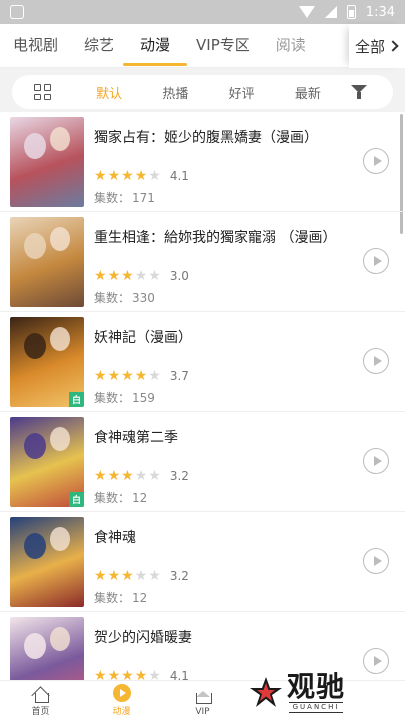  Describe the element at coordinates (175, 92) in the screenshot. I see `filter-popular: 热播` at that location.